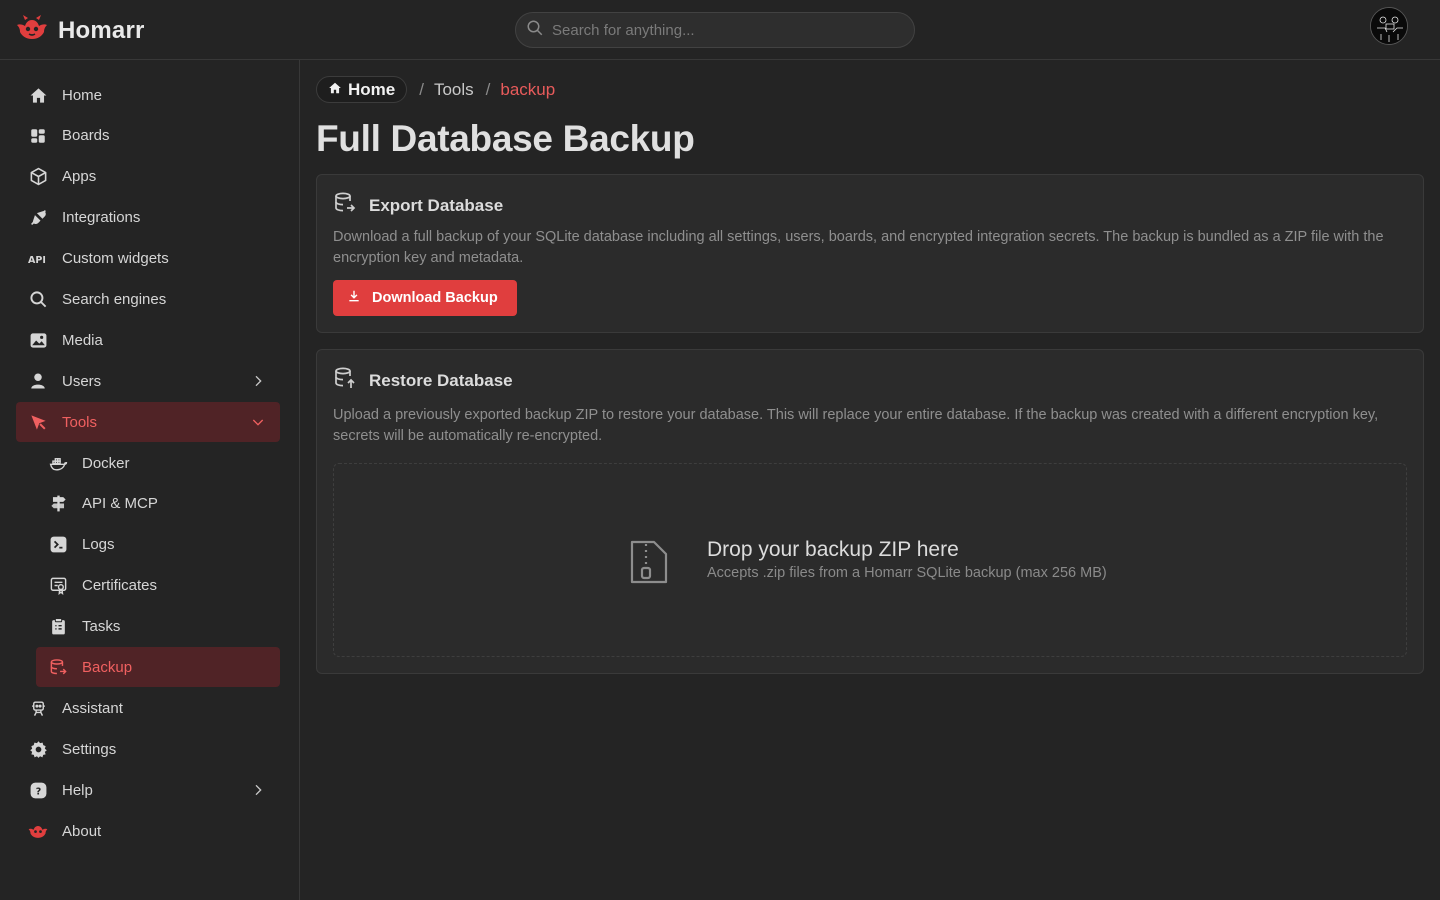 The height and width of the screenshot is (900, 1440). What do you see at coordinates (148, 218) in the screenshot?
I see `sidebar-item-integrations: Integrations` at bounding box center [148, 218].